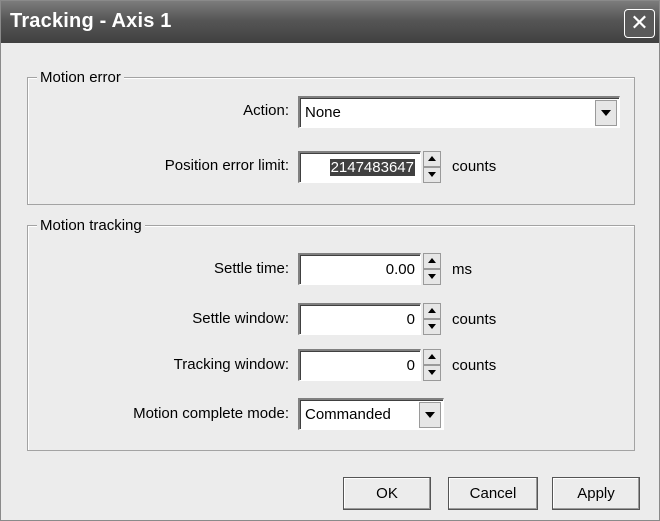  Describe the element at coordinates (474, 319) in the screenshot. I see `settle-window-unit: counts` at that location.